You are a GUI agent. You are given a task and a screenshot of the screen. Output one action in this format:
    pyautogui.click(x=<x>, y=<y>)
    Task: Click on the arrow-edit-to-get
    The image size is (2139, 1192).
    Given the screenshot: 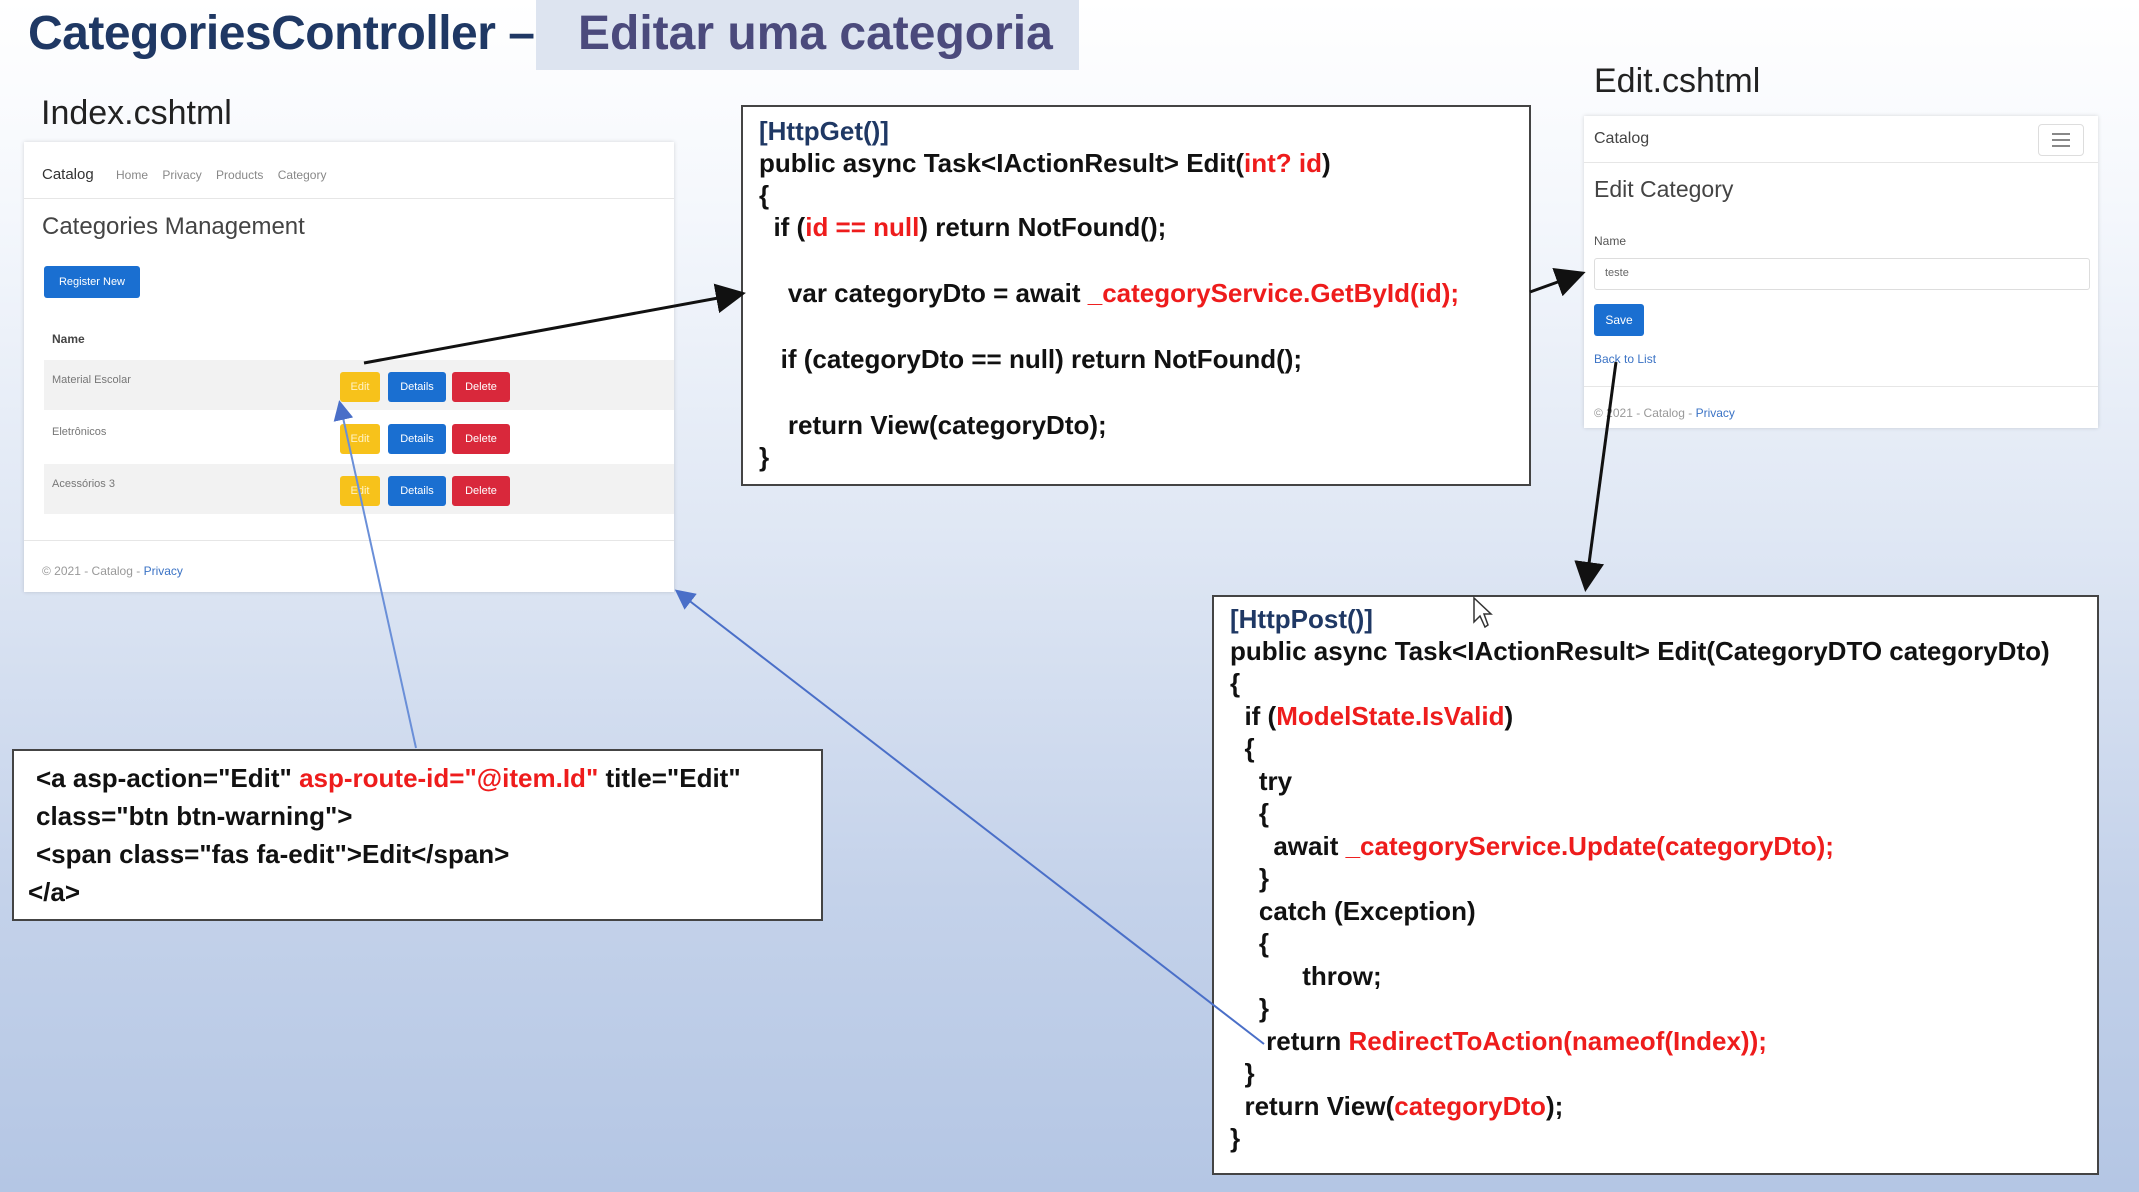 What is the action you would take?
    pyautogui.click(x=554, y=324)
    